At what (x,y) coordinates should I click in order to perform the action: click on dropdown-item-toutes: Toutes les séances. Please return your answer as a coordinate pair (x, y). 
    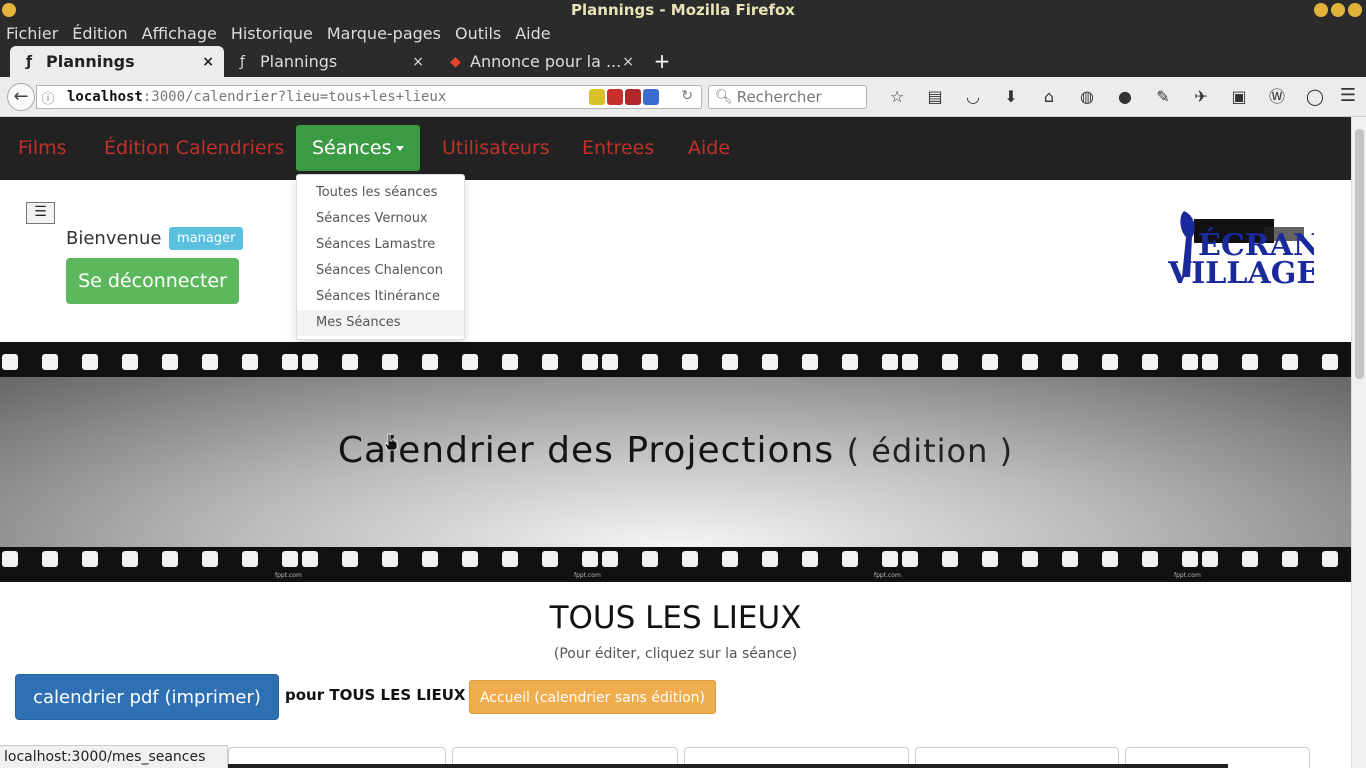
    Looking at the image, I should click on (380, 193).